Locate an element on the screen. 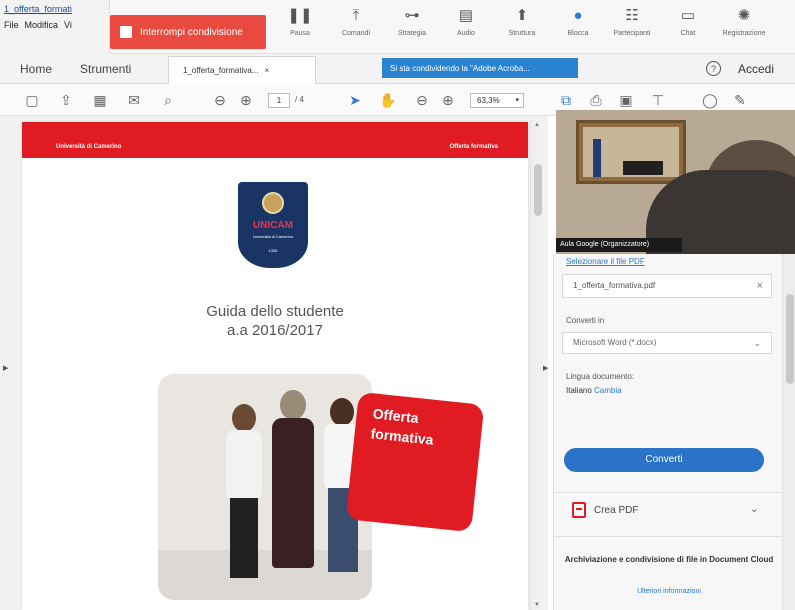  select-pdf-link: Selezionare il file PDF is located at coordinates (605, 261).